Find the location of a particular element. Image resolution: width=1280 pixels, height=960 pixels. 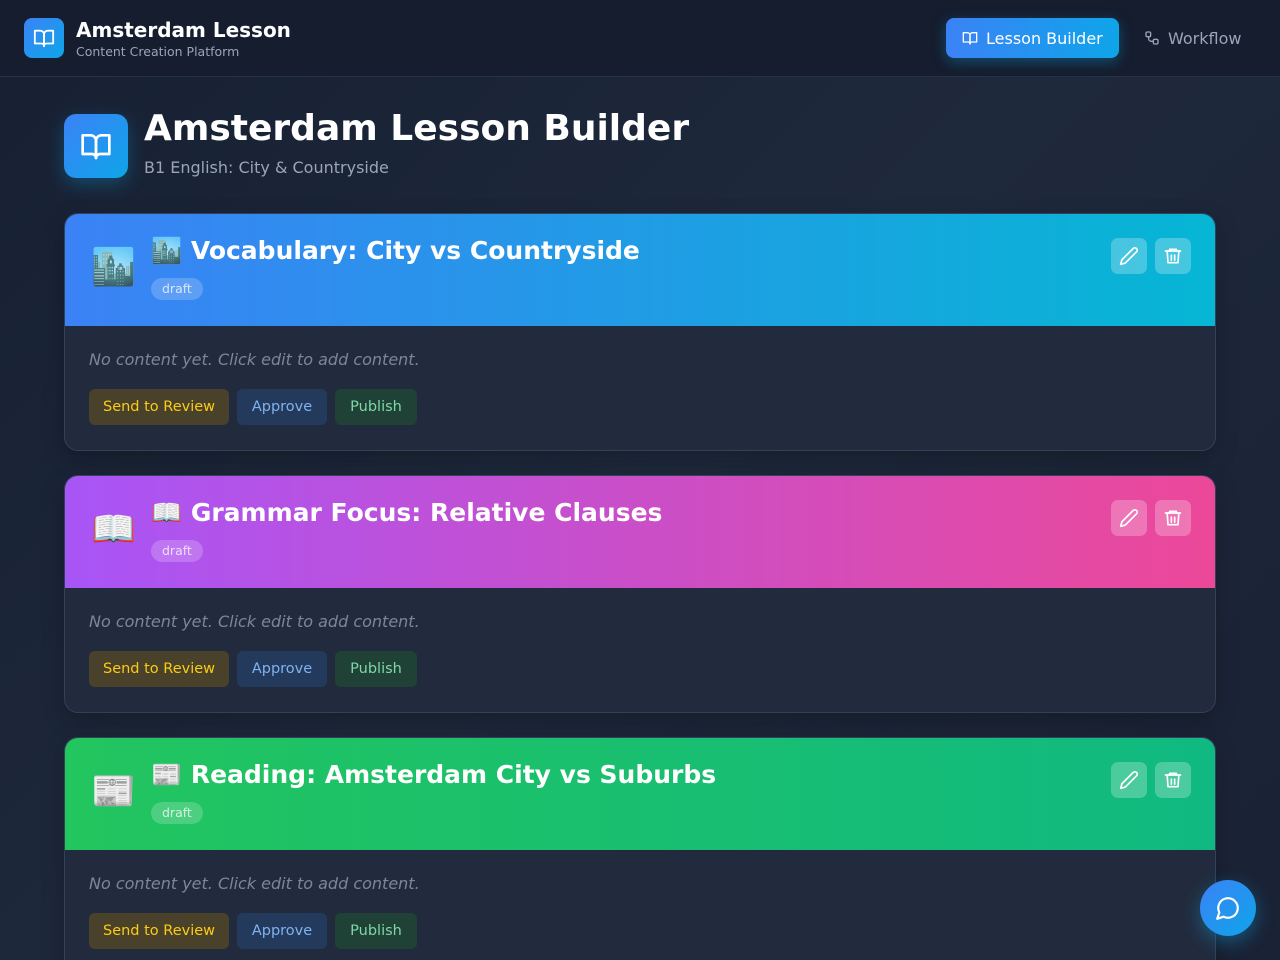

brand-logo is located at coordinates (44, 38).